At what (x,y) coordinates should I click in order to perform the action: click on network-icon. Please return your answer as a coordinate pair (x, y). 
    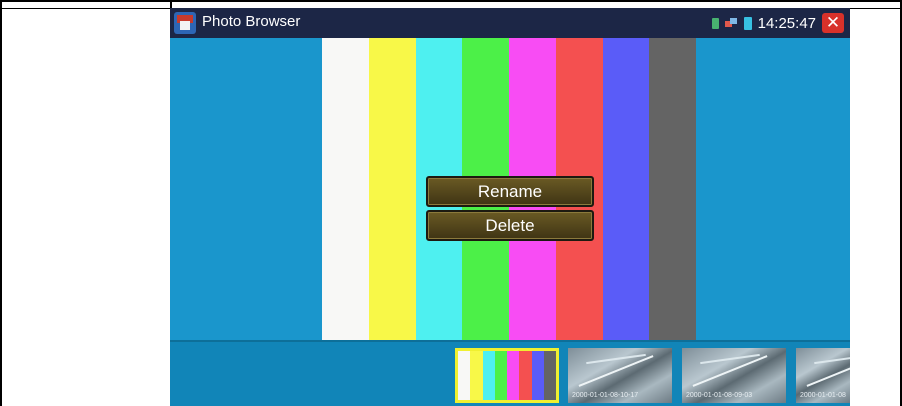
    Looking at the image, I should click on (731, 23).